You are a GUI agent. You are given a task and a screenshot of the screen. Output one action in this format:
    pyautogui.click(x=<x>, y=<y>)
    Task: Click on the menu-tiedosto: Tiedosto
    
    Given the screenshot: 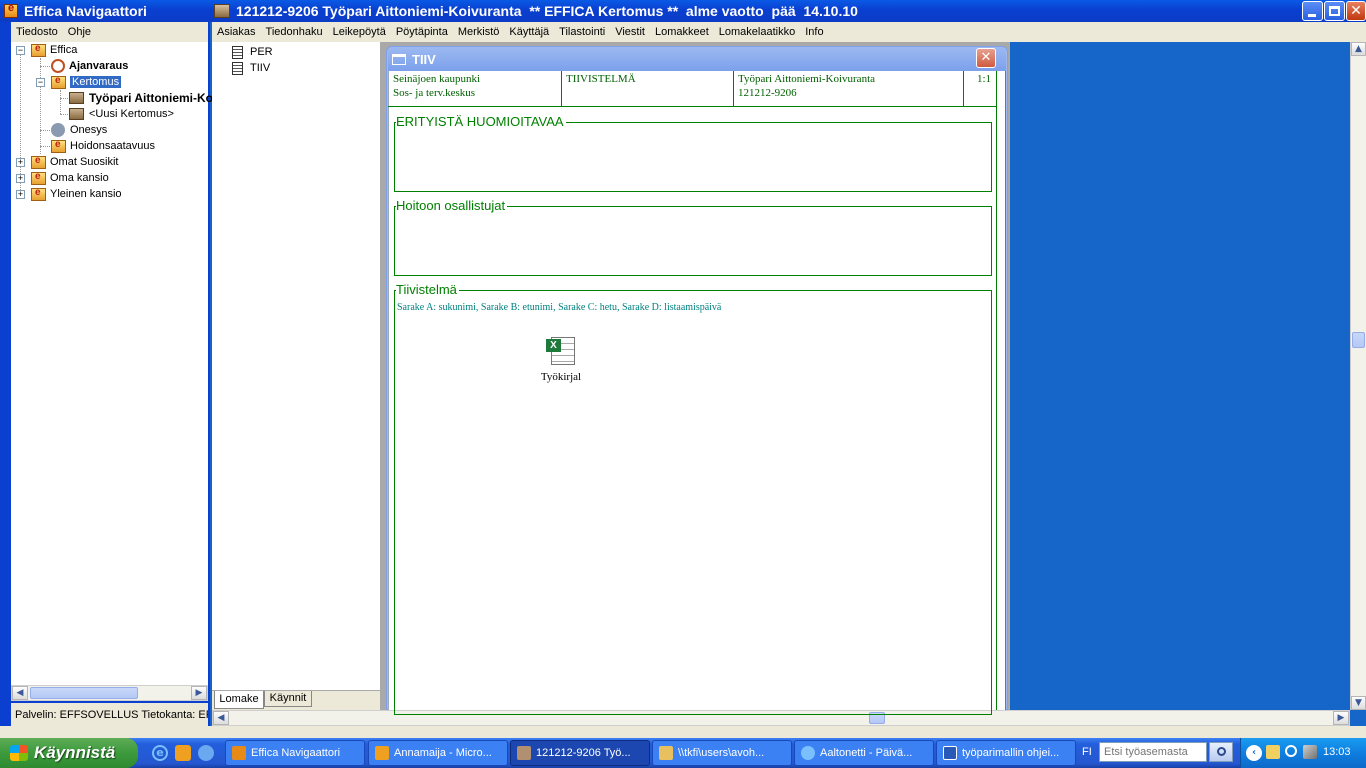 What is the action you would take?
    pyautogui.click(x=37, y=32)
    